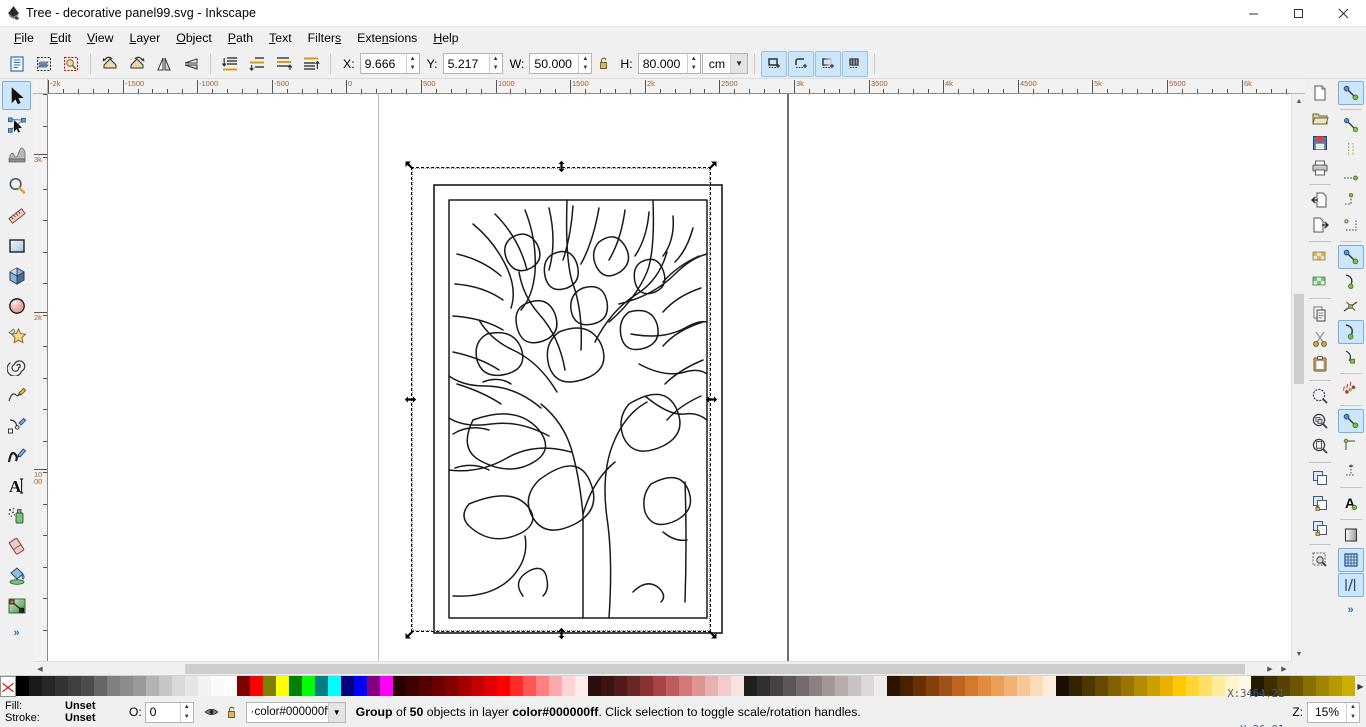 The image size is (1366, 727). I want to click on save-document-icon, so click(1320, 143).